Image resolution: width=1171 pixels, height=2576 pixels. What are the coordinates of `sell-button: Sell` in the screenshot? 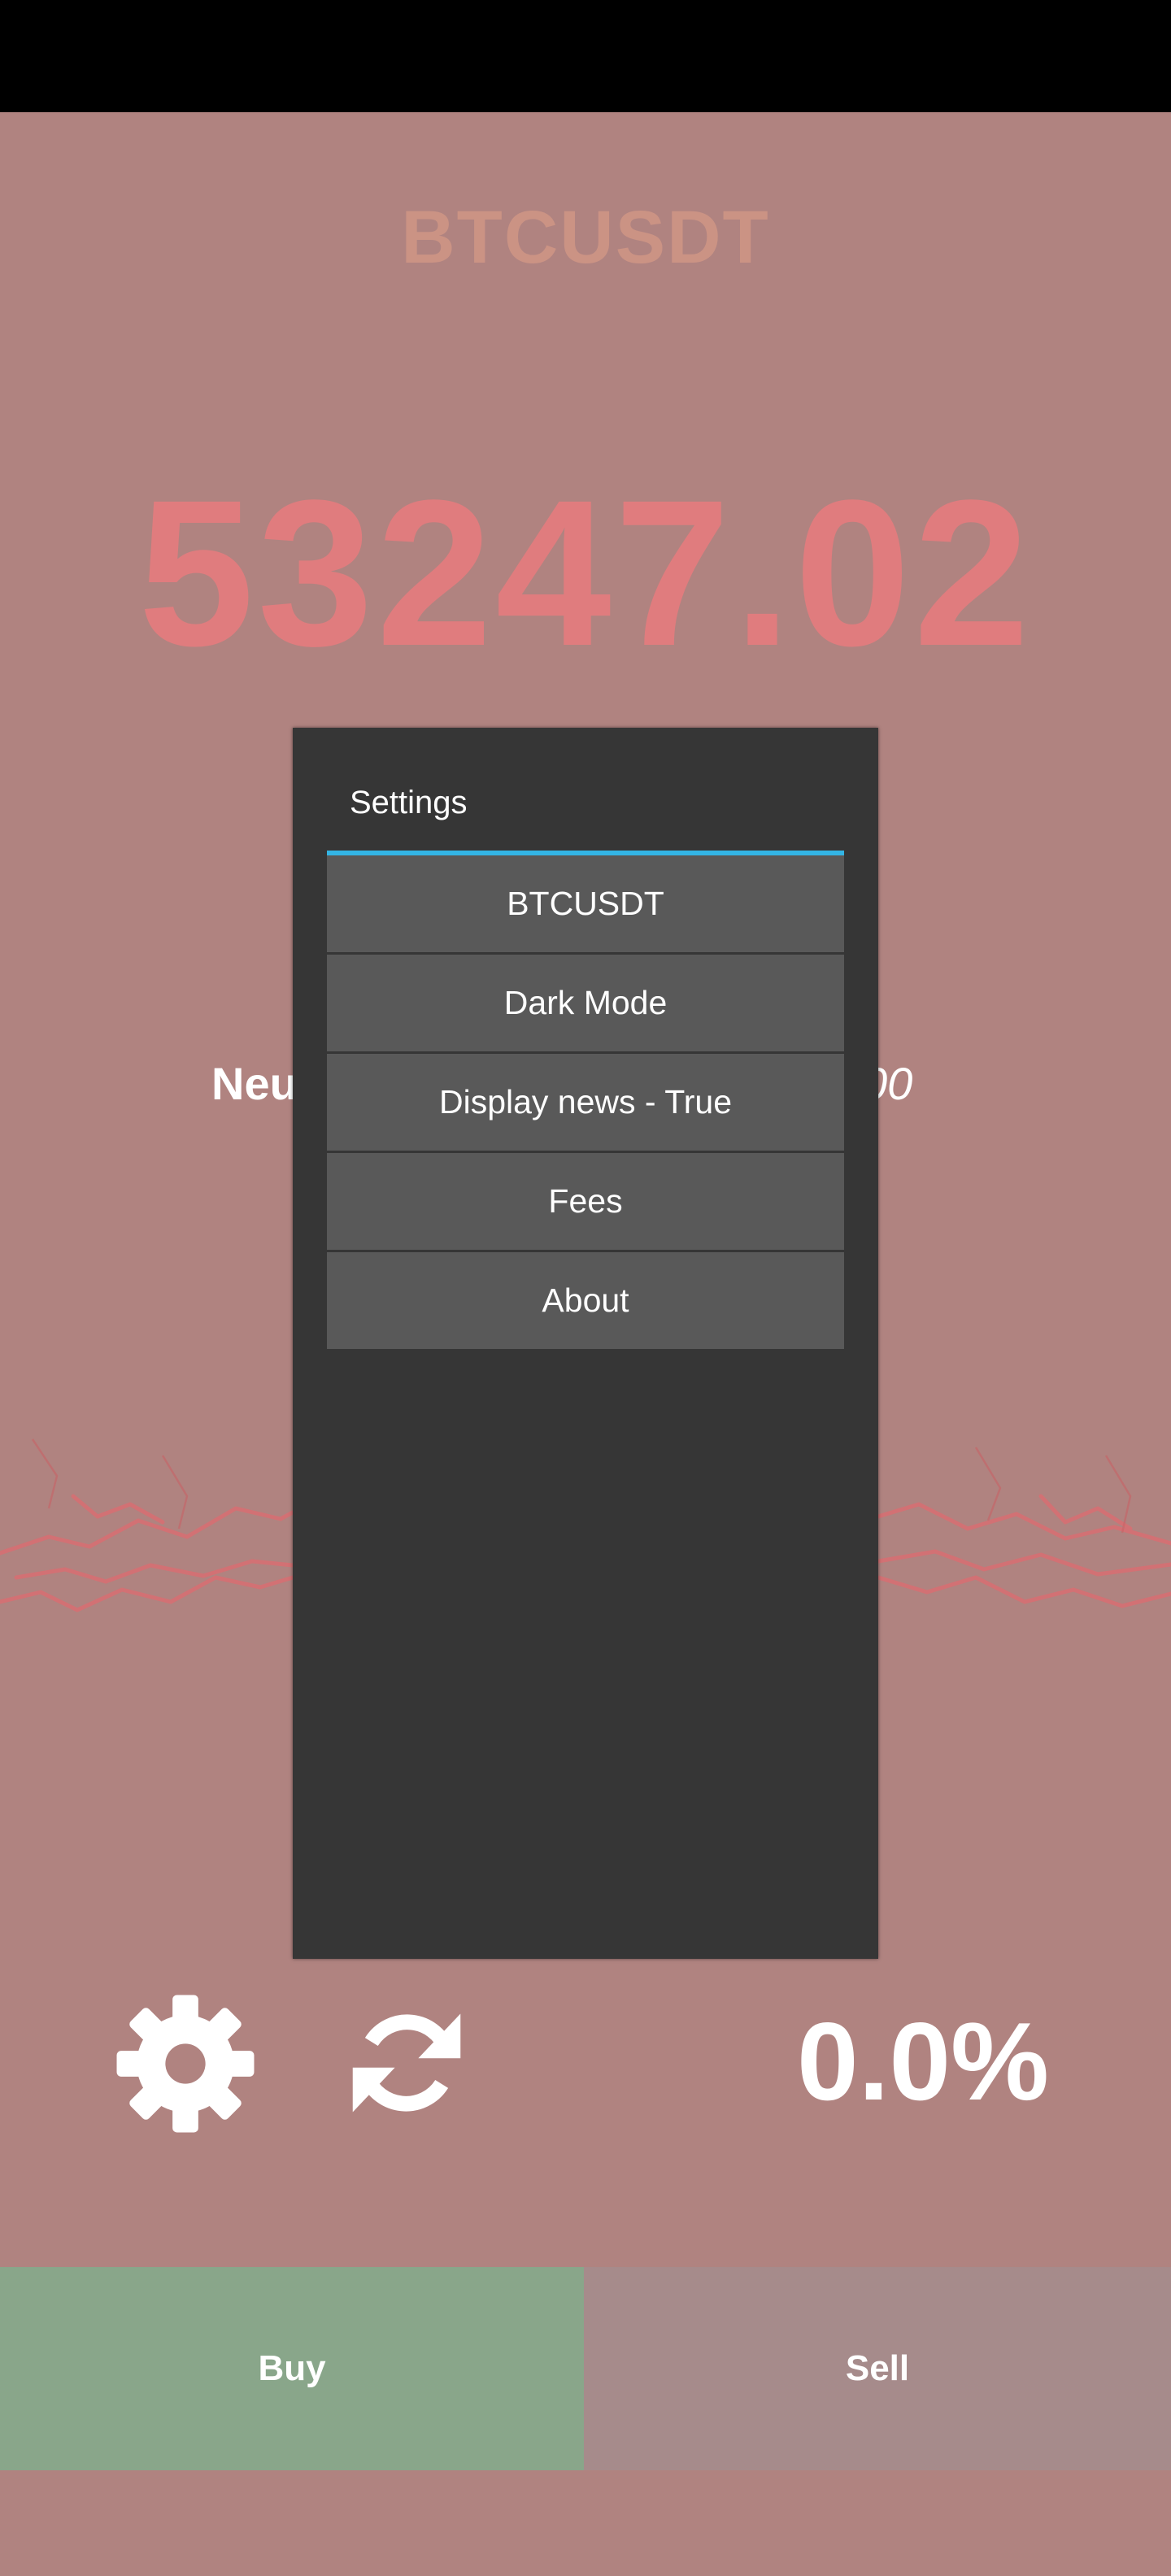 It's located at (878, 2369).